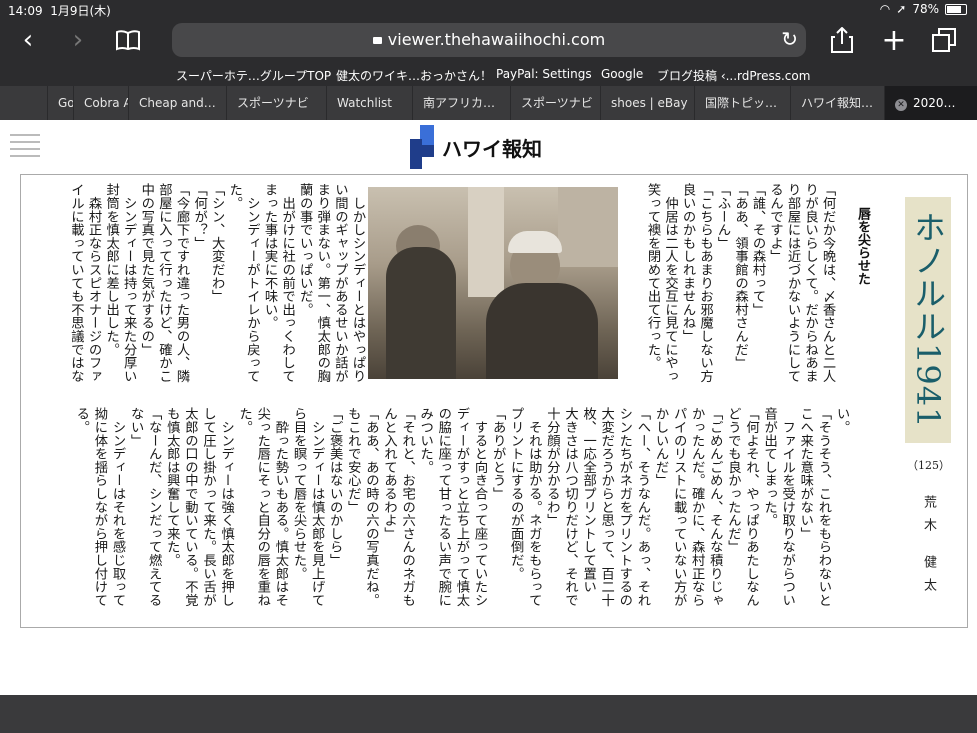 Image resolution: width=977 pixels, height=733 pixels. What do you see at coordinates (496, 39) in the screenshot?
I see `url-text: viewer.thehawaiihochi.com` at bounding box center [496, 39].